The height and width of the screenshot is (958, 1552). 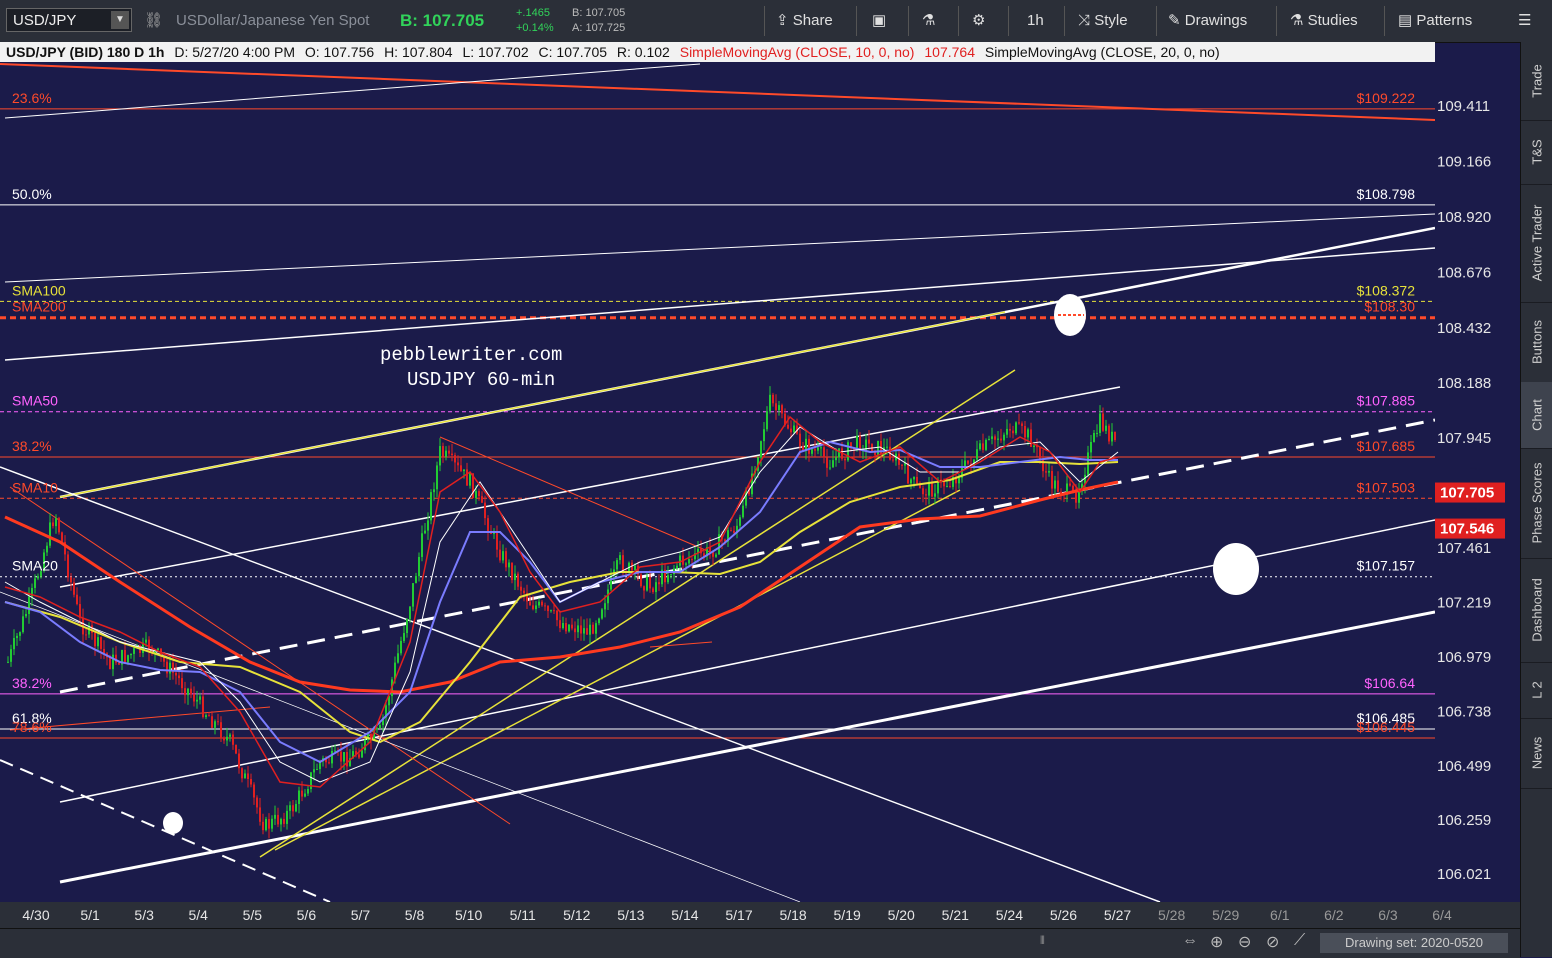 I want to click on date-tick: 5/26, so click(x=1063, y=915).